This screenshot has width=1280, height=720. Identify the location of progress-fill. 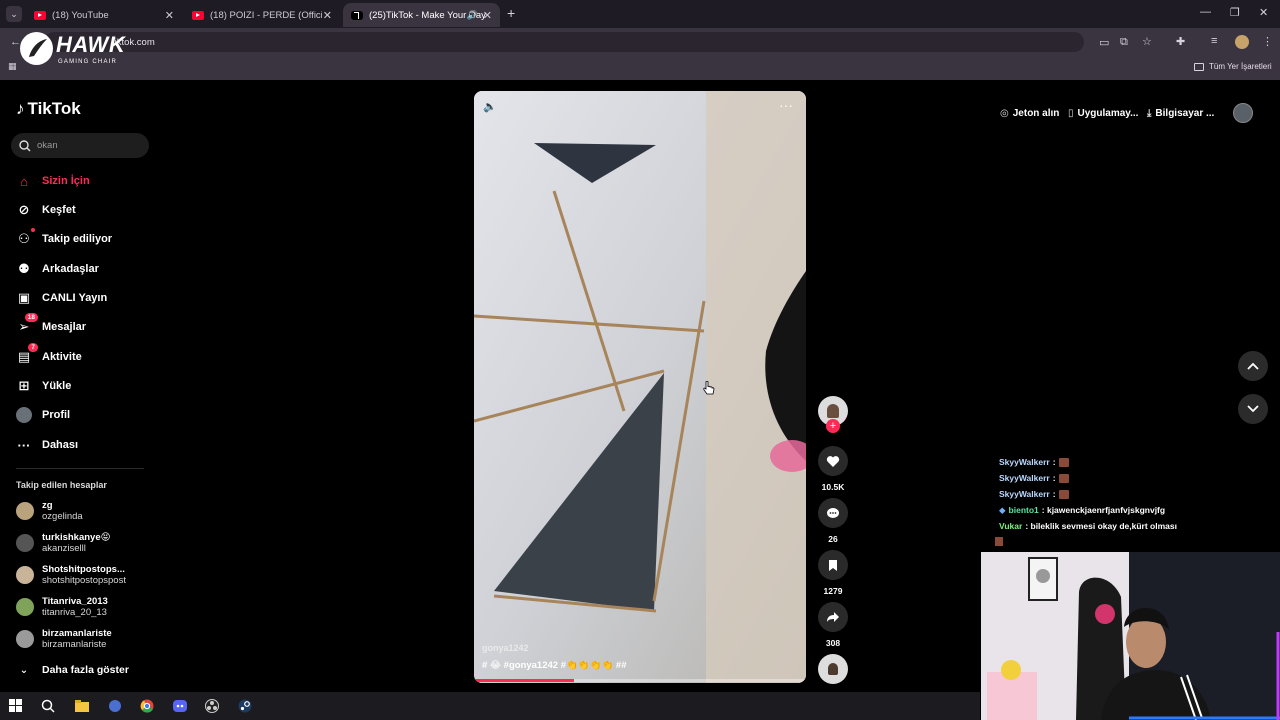
(524, 680).